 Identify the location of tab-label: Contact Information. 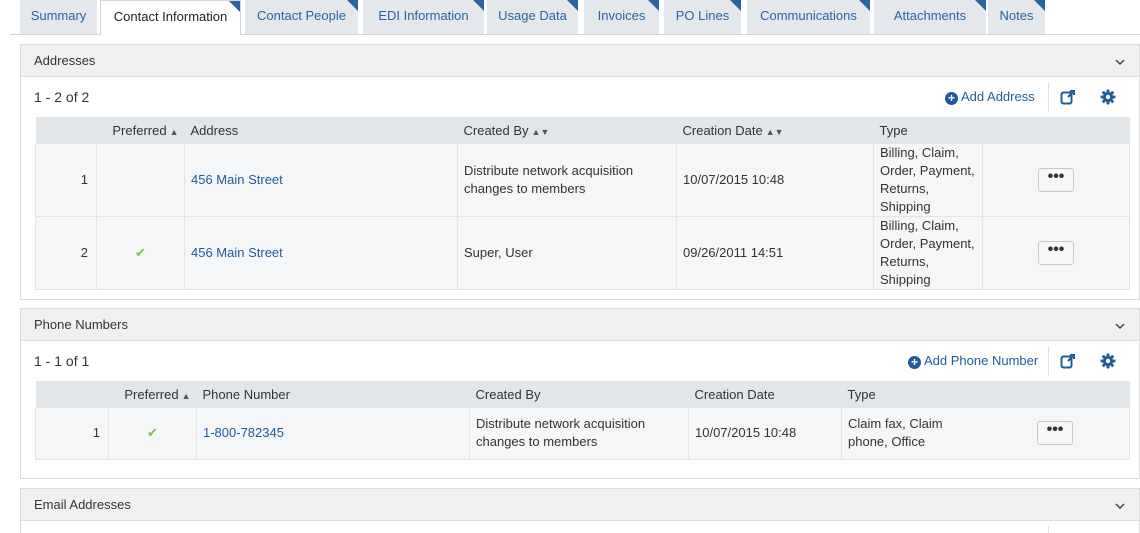
(170, 16).